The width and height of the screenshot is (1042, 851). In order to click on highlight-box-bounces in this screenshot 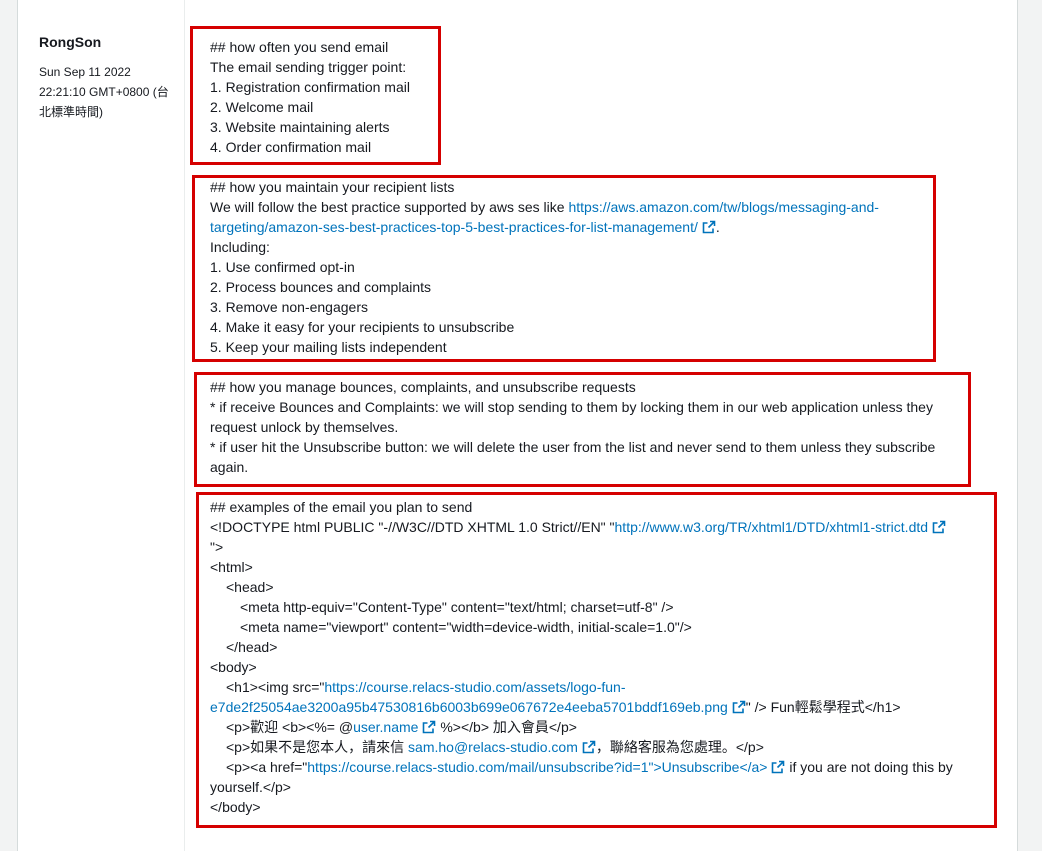, I will do `click(582, 429)`.